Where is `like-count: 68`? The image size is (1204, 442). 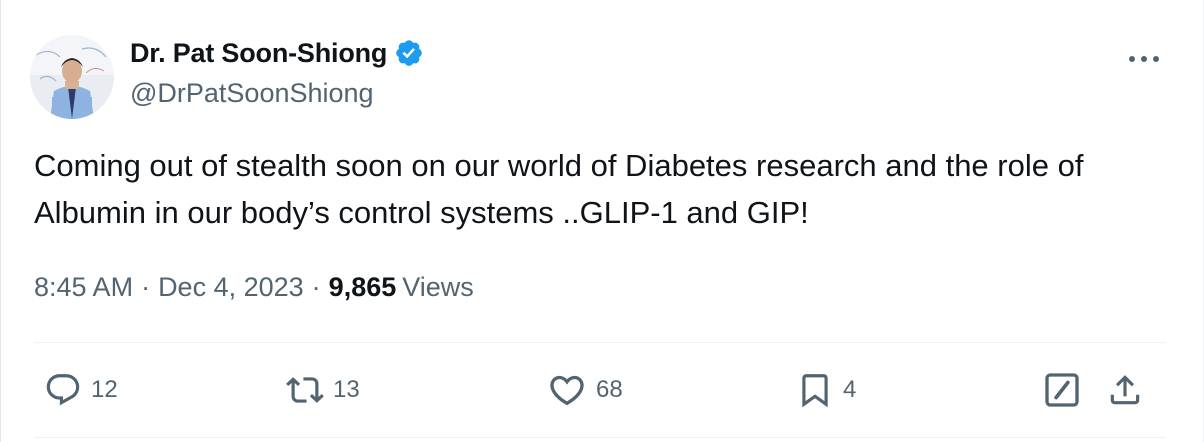 like-count: 68 is located at coordinates (609, 389).